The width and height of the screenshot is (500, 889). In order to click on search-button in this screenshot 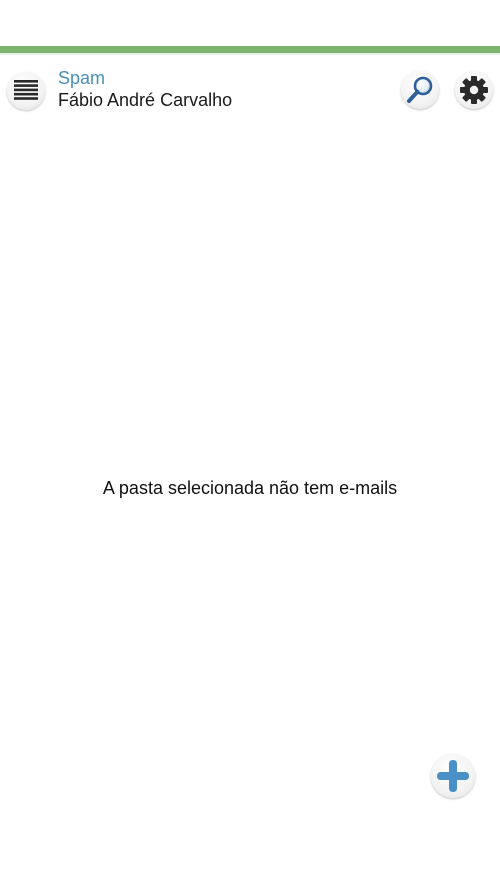, I will do `click(420, 90)`.